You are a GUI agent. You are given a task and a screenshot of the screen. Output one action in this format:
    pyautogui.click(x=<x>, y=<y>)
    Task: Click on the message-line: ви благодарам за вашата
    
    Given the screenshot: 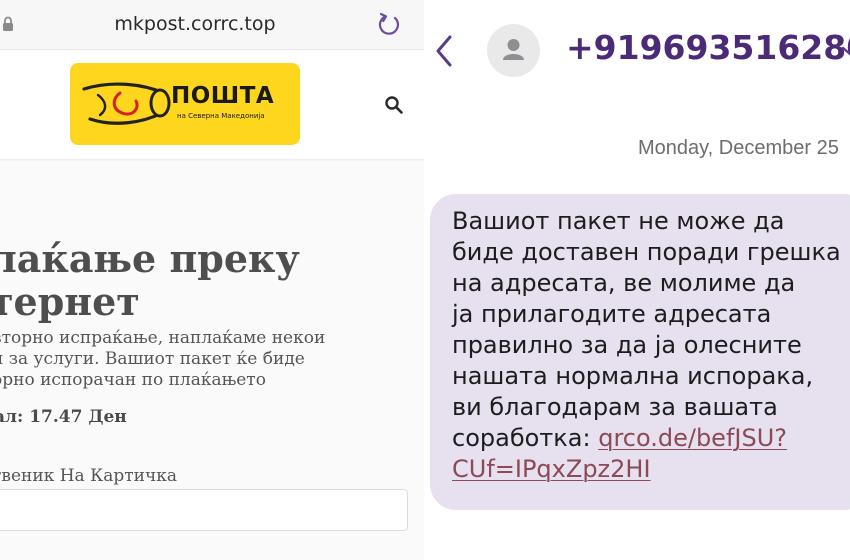 What is the action you would take?
    pyautogui.click(x=615, y=407)
    